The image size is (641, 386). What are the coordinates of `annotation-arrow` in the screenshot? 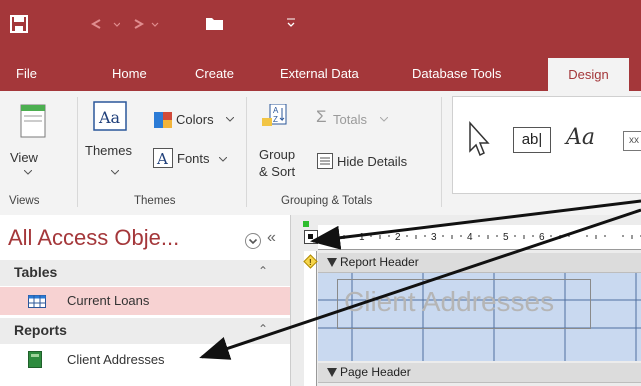 It's located at (475, 224).